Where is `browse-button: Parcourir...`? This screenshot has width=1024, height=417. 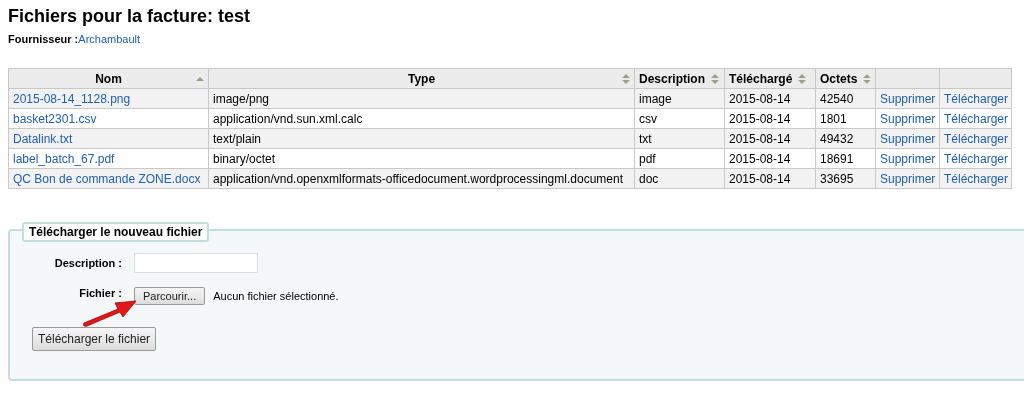 browse-button: Parcourir... is located at coordinates (170, 296).